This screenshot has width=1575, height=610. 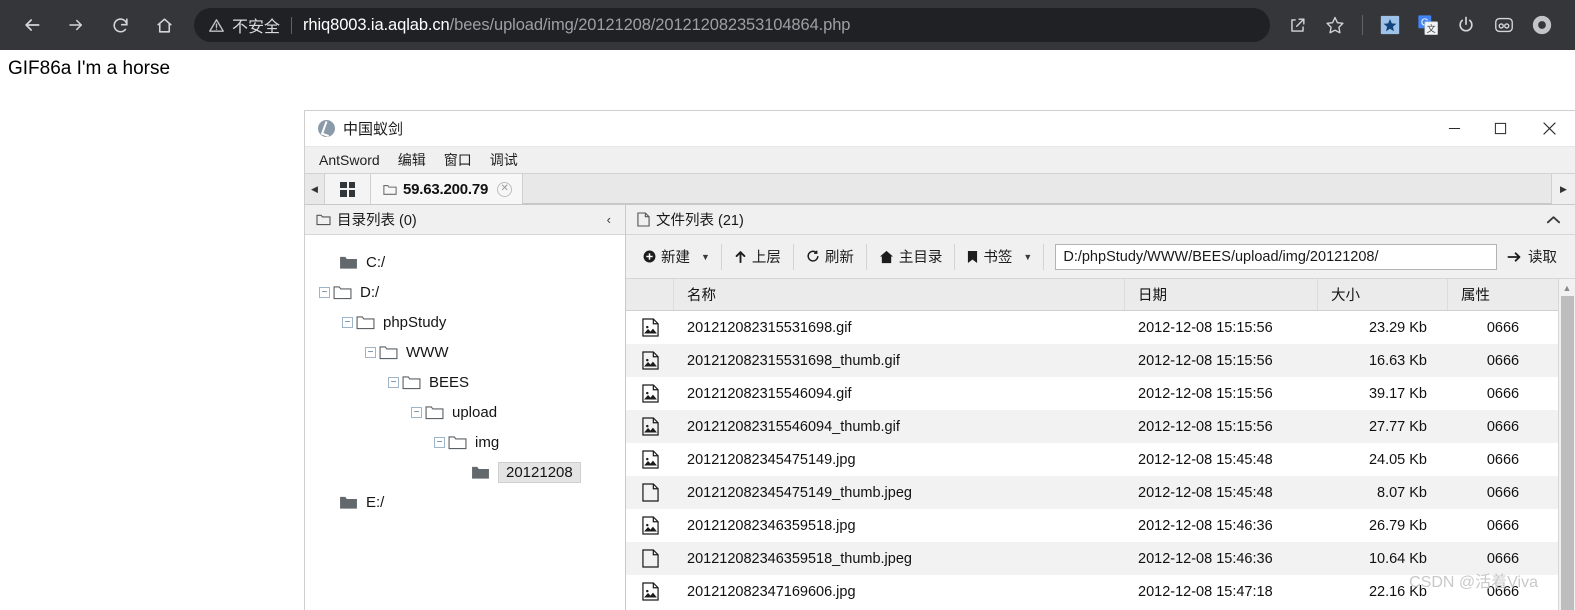 I want to click on forward-button, so click(x=76, y=25).